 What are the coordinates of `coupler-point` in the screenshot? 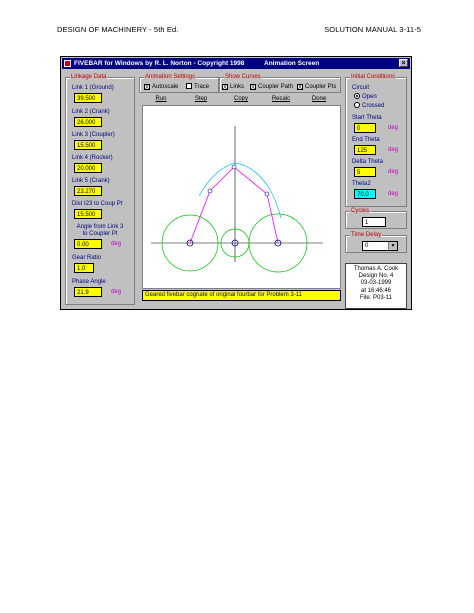 It's located at (234, 167).